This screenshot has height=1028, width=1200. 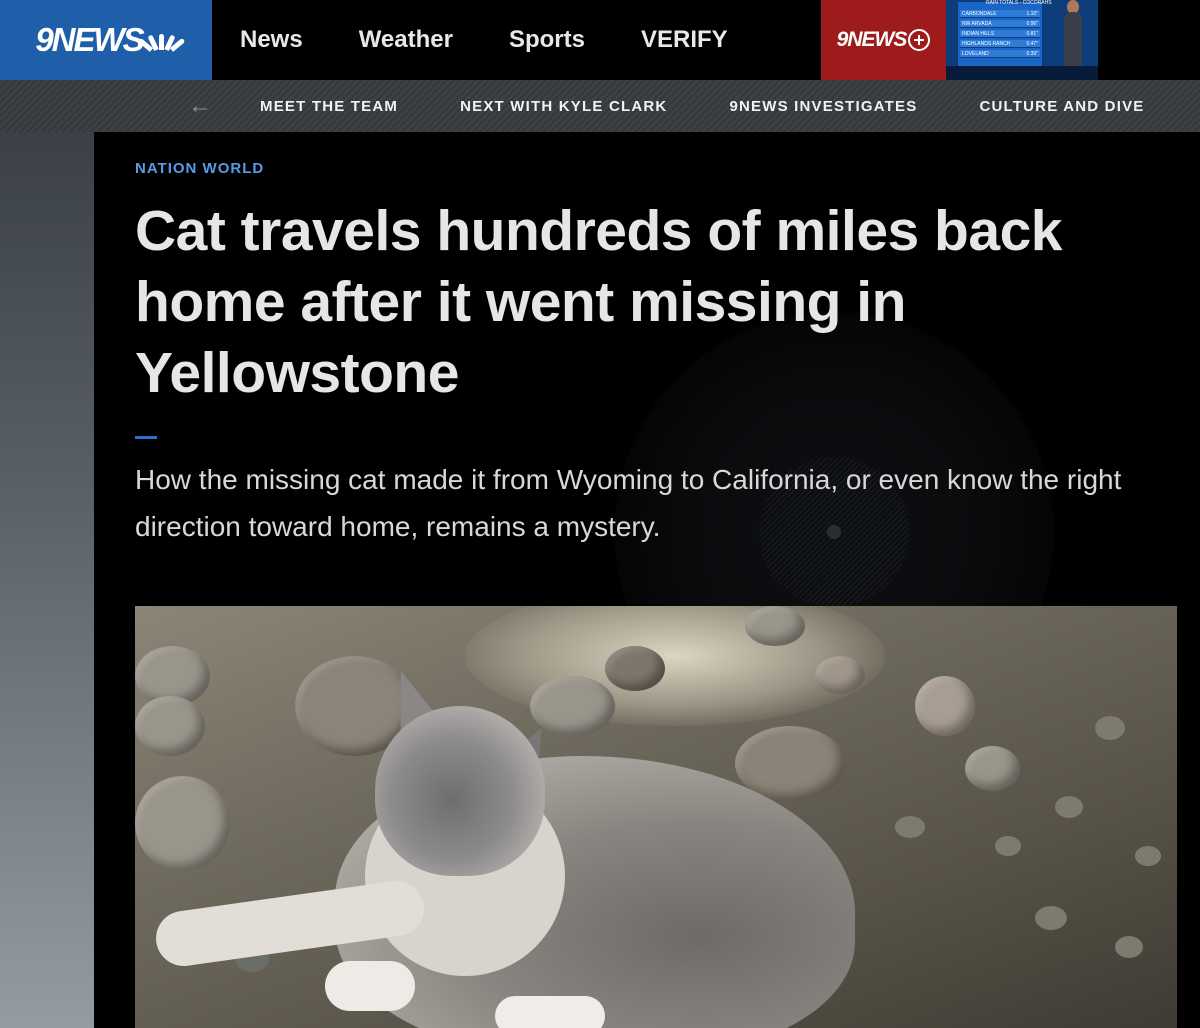 I want to click on headline-divider, so click(x=146, y=437).